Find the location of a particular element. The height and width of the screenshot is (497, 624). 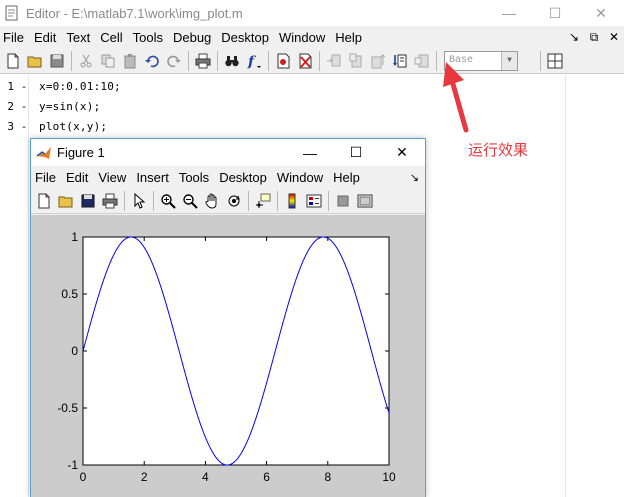

line-number: 2 is located at coordinates (10, 106).